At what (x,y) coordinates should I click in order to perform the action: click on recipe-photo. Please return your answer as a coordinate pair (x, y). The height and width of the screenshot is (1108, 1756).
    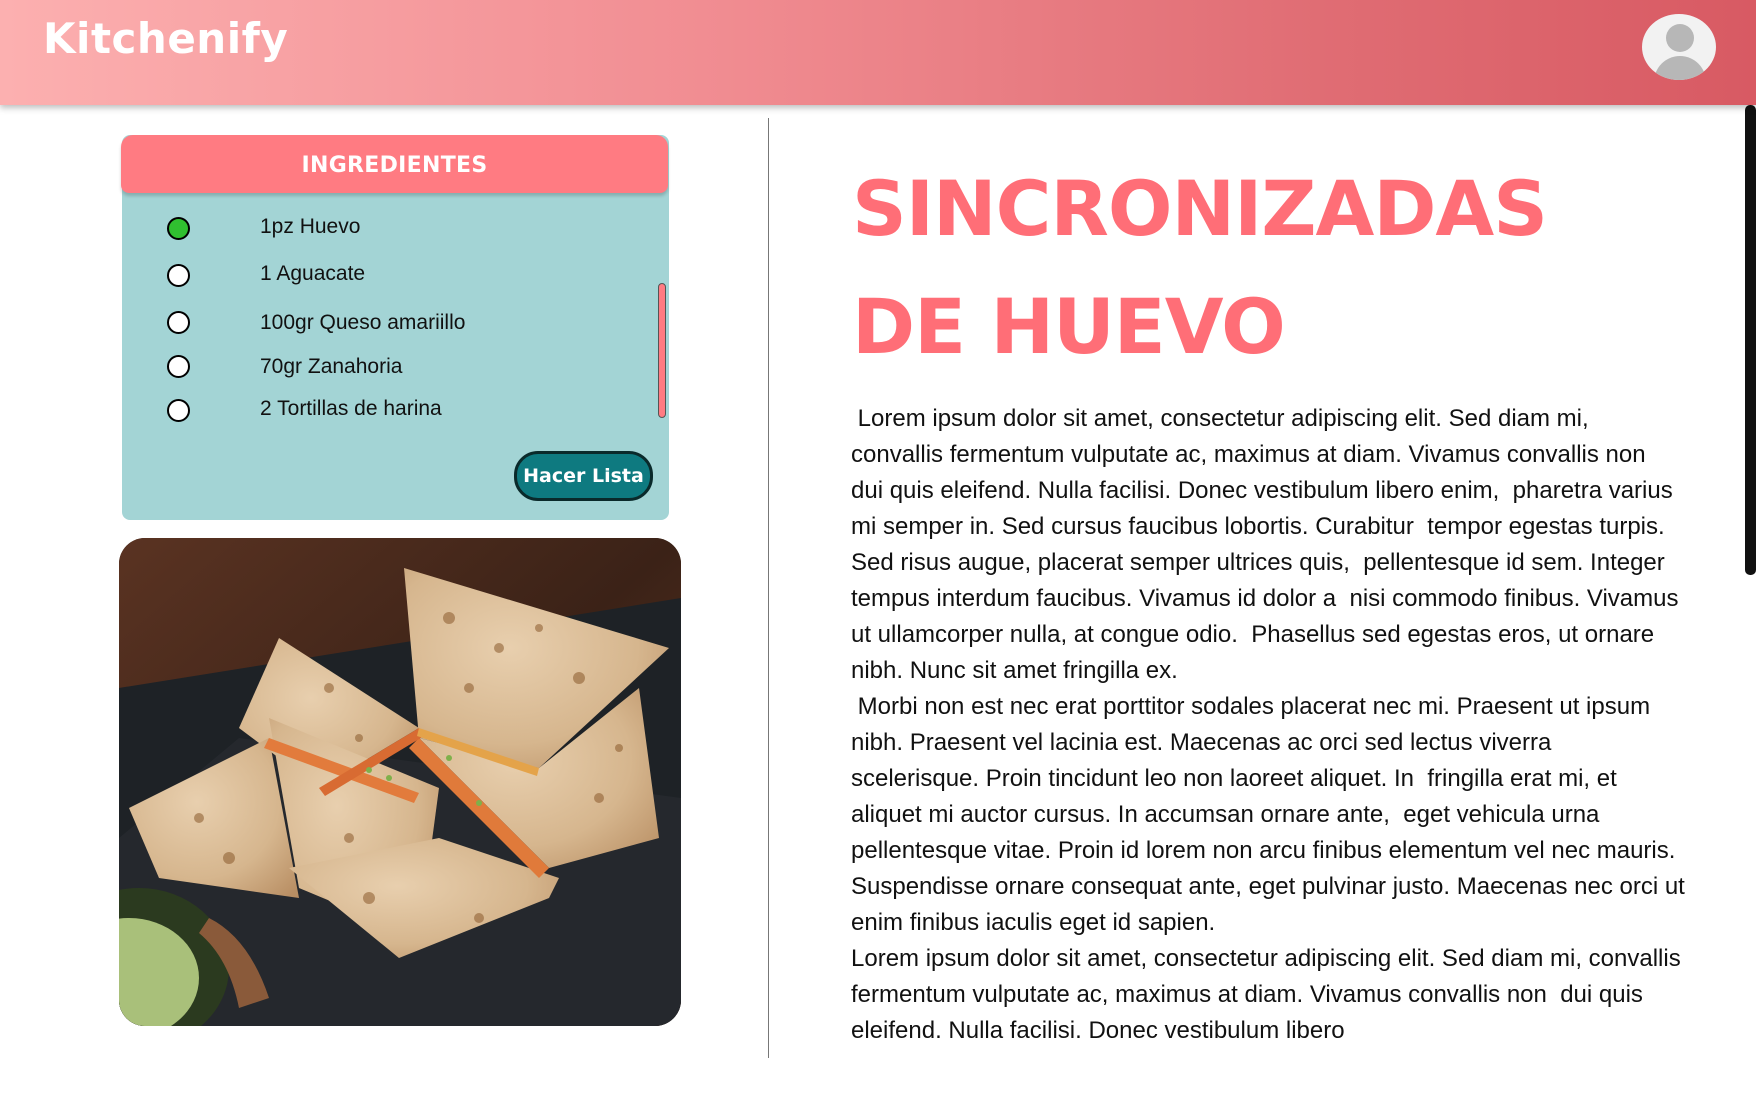
    Looking at the image, I should click on (400, 782).